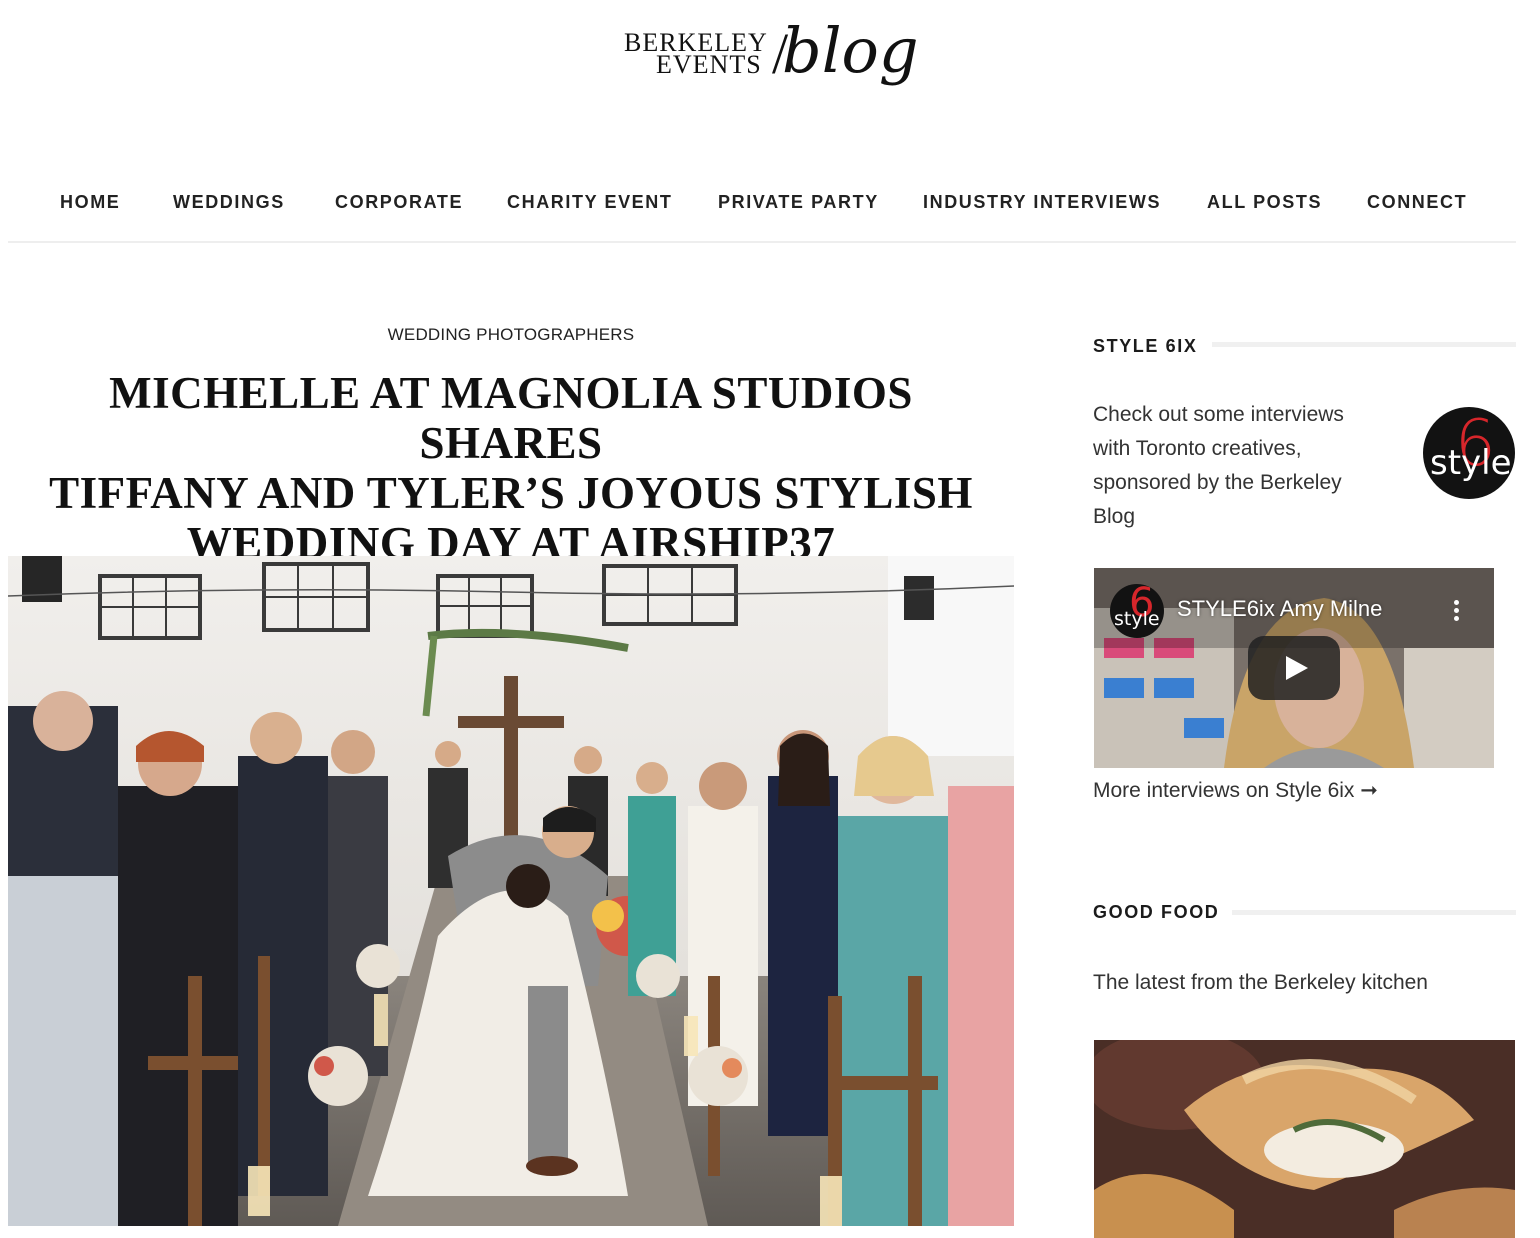  What do you see at coordinates (1042, 202) in the screenshot?
I see `nav-item-industry-interviews: INDUSTRY INTERVIEWS` at bounding box center [1042, 202].